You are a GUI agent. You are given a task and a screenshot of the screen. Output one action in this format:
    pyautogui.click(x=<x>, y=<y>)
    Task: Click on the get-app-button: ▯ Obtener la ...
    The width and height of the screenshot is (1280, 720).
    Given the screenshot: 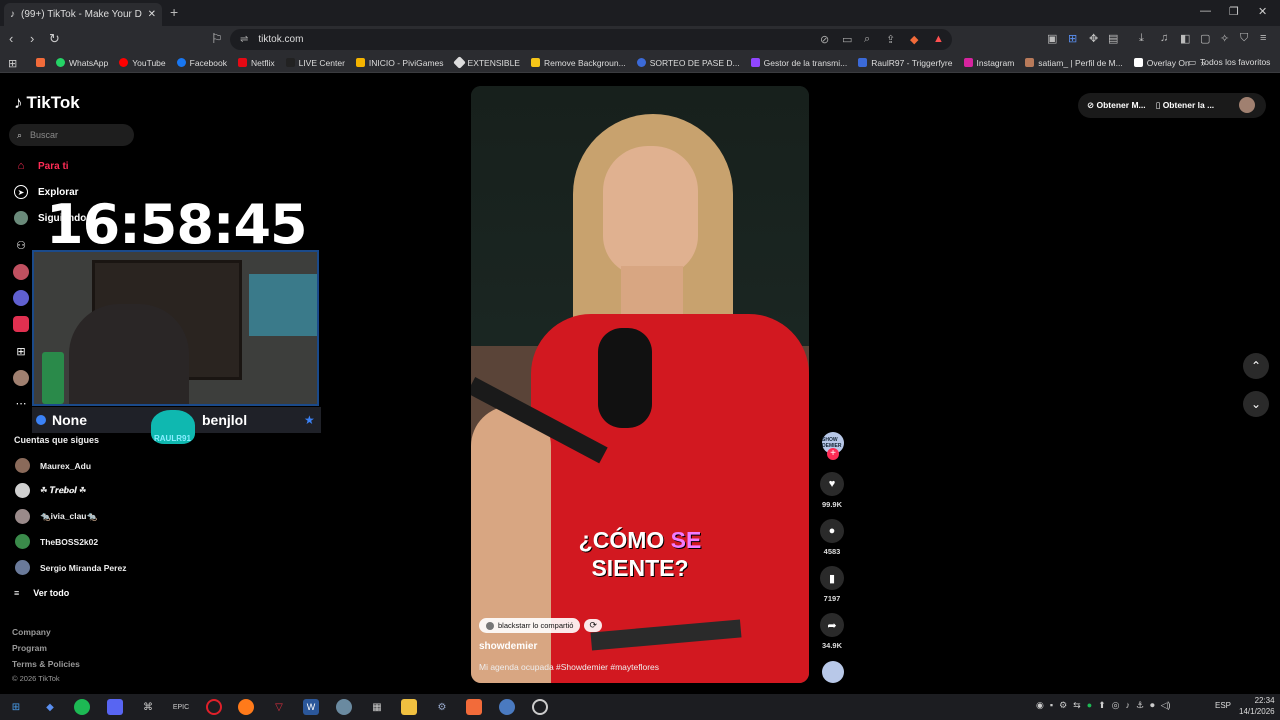 What is the action you would take?
    pyautogui.click(x=1185, y=105)
    